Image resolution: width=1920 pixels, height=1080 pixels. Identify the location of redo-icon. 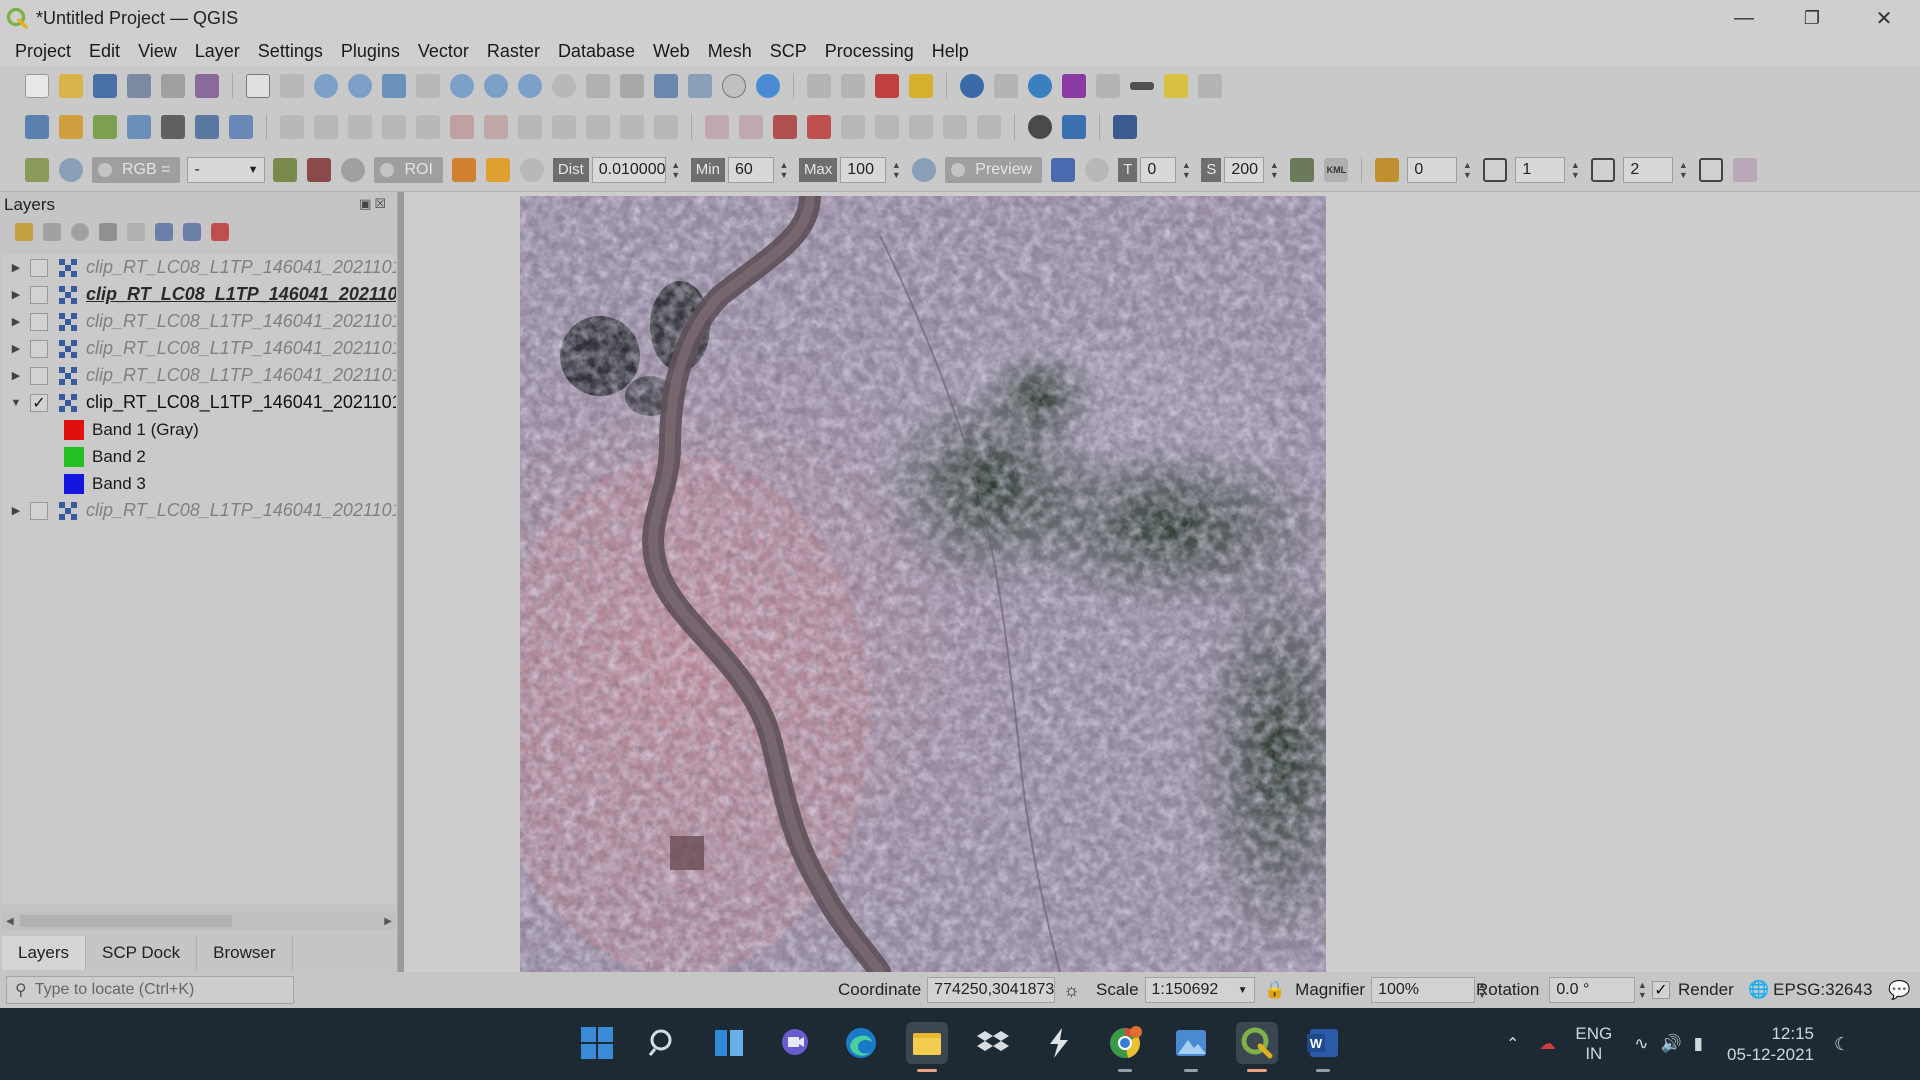
(666, 127).